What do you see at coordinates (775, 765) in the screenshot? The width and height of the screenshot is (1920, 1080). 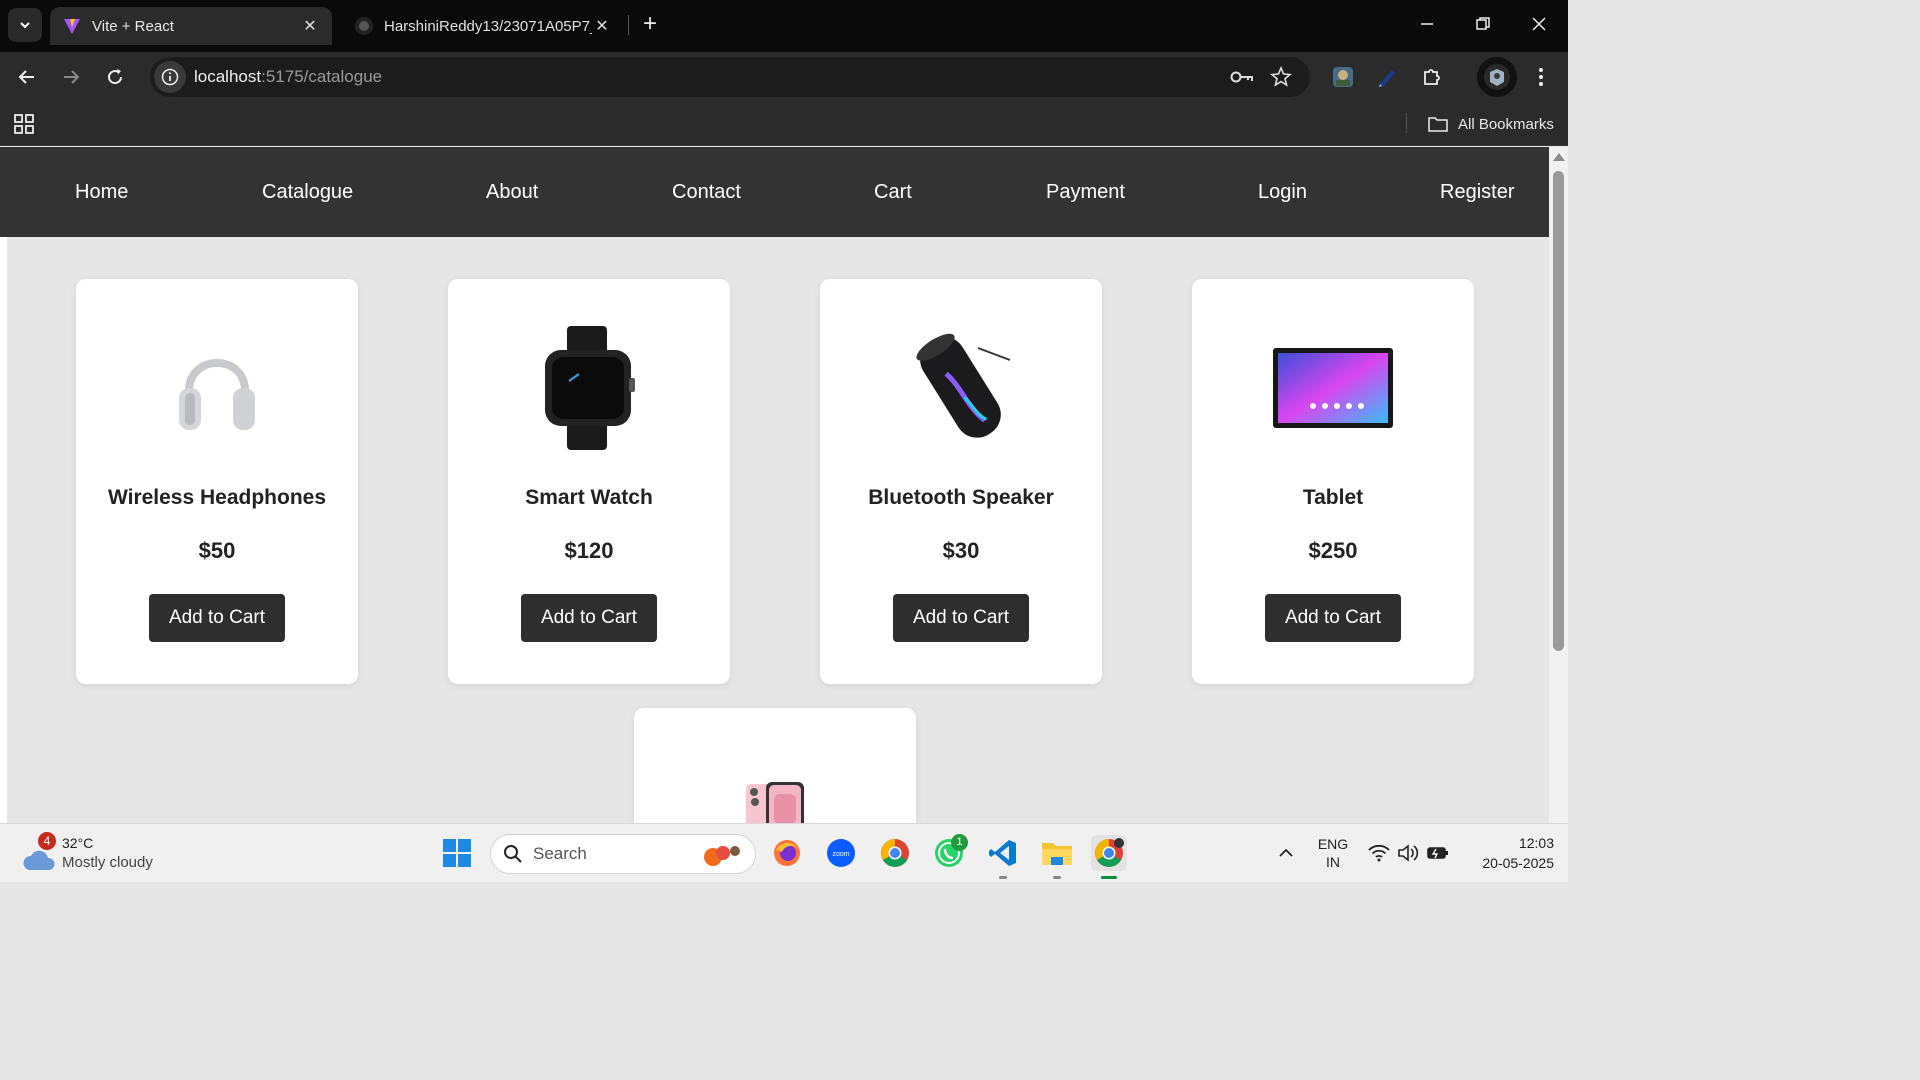 I see `product-card` at bounding box center [775, 765].